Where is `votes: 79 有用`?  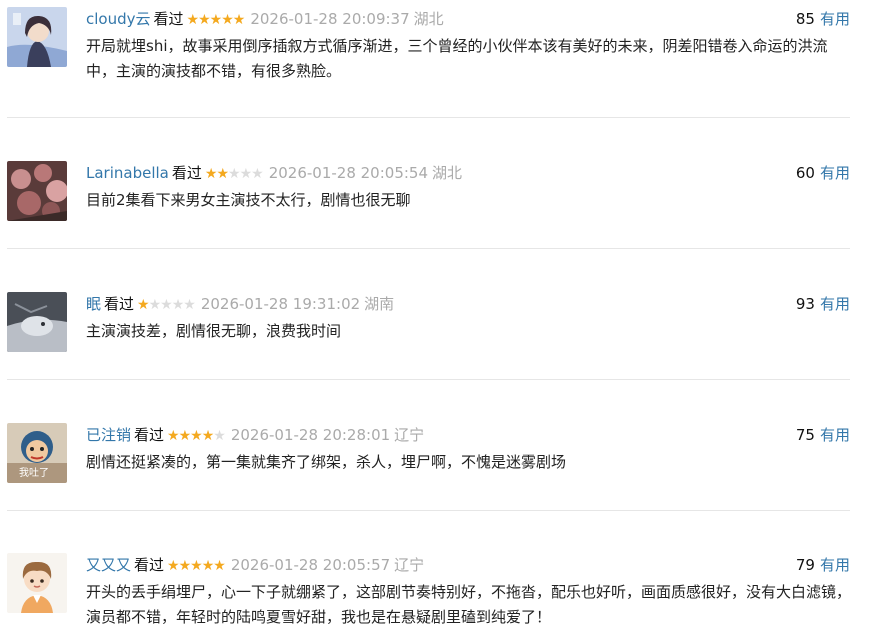 votes: 79 有用 is located at coordinates (823, 565).